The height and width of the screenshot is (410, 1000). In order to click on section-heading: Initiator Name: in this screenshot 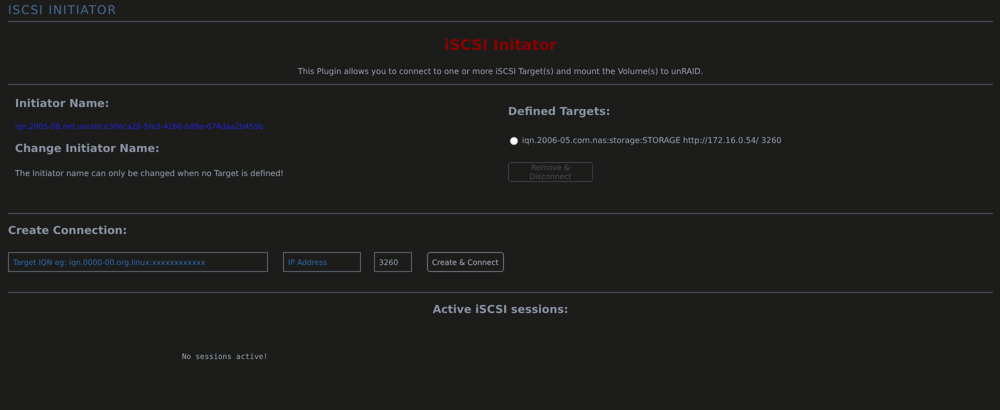, I will do `click(62, 103)`.